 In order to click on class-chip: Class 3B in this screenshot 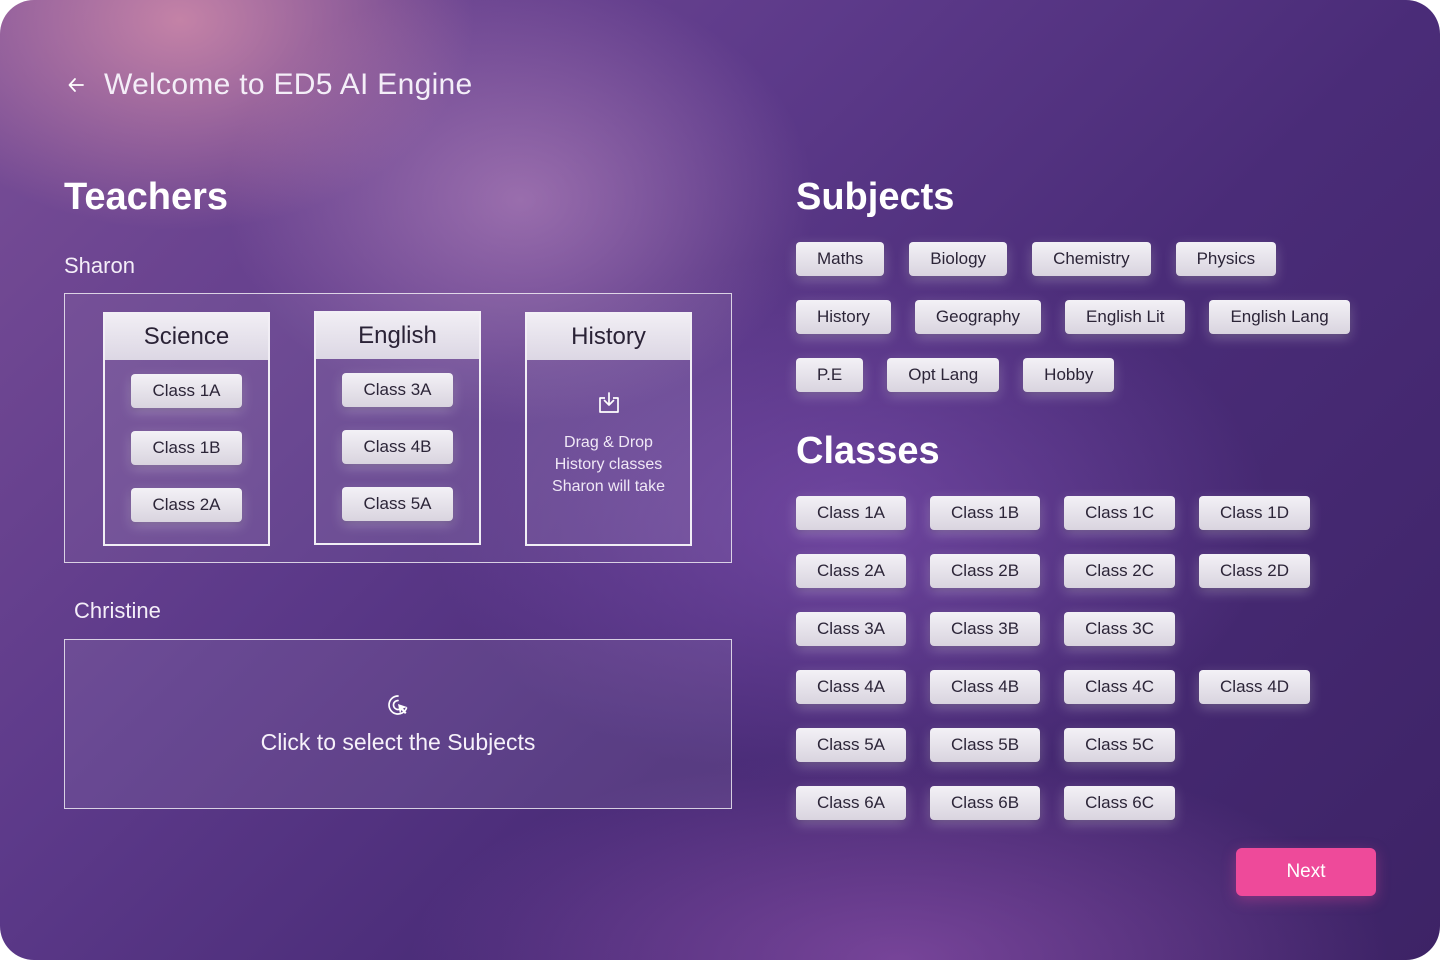, I will do `click(985, 629)`.